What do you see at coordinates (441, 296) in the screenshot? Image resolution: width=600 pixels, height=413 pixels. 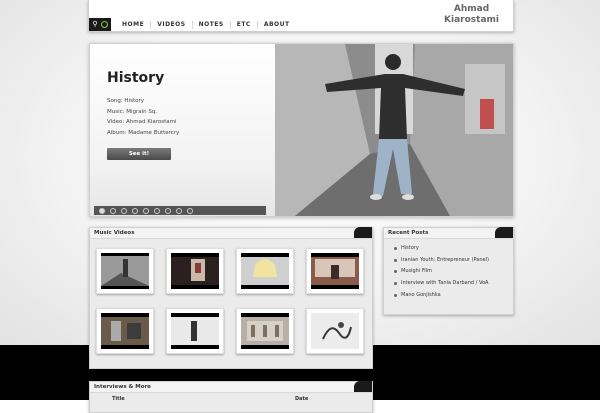 I see `recent-post-item: Mano Gonjishka` at bounding box center [441, 296].